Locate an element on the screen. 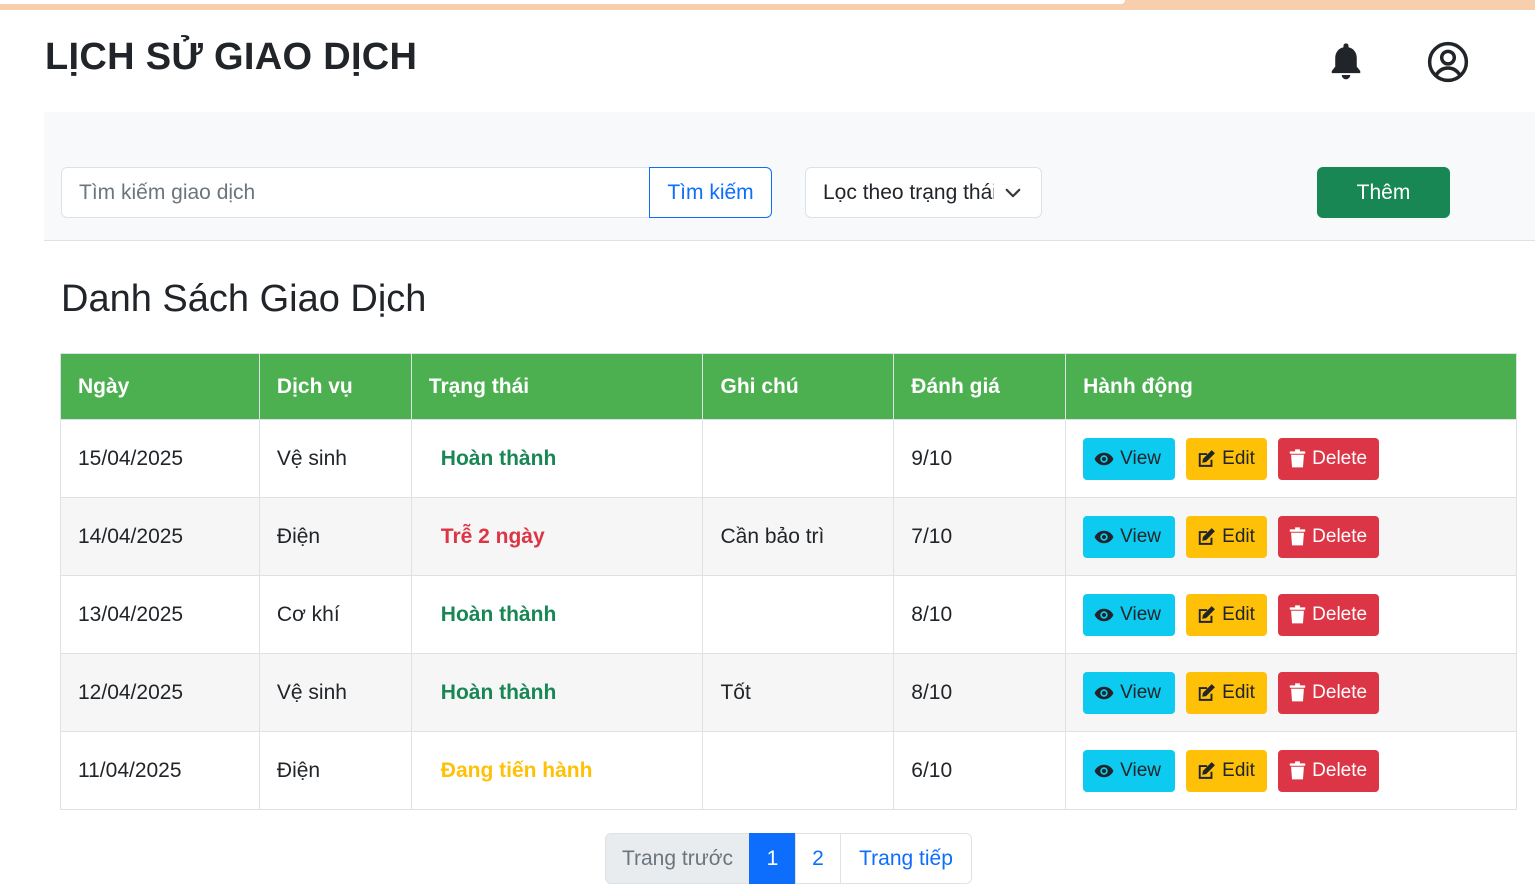 This screenshot has width=1535, height=884. cell-date: 15/04/2025 is located at coordinates (160, 458).